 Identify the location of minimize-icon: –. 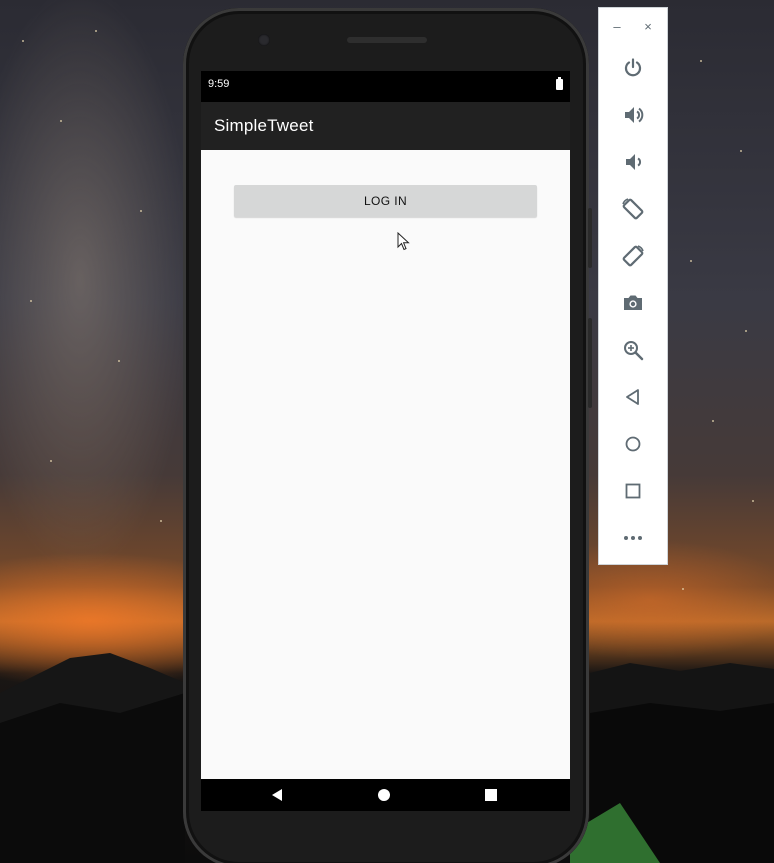
(617, 27).